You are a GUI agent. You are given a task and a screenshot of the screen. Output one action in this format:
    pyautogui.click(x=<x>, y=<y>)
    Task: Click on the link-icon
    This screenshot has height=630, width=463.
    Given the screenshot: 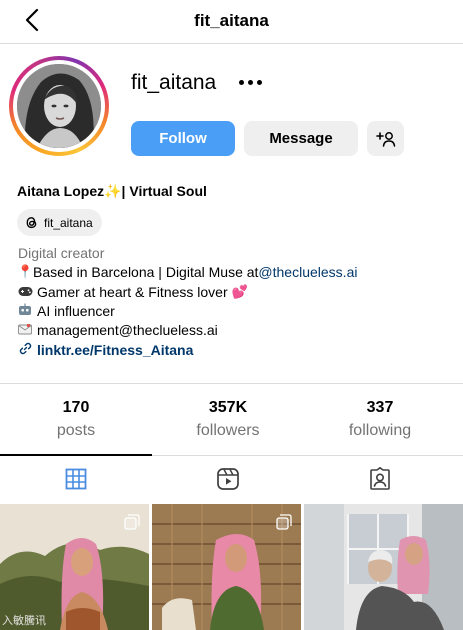 What is the action you would take?
    pyautogui.click(x=25, y=350)
    